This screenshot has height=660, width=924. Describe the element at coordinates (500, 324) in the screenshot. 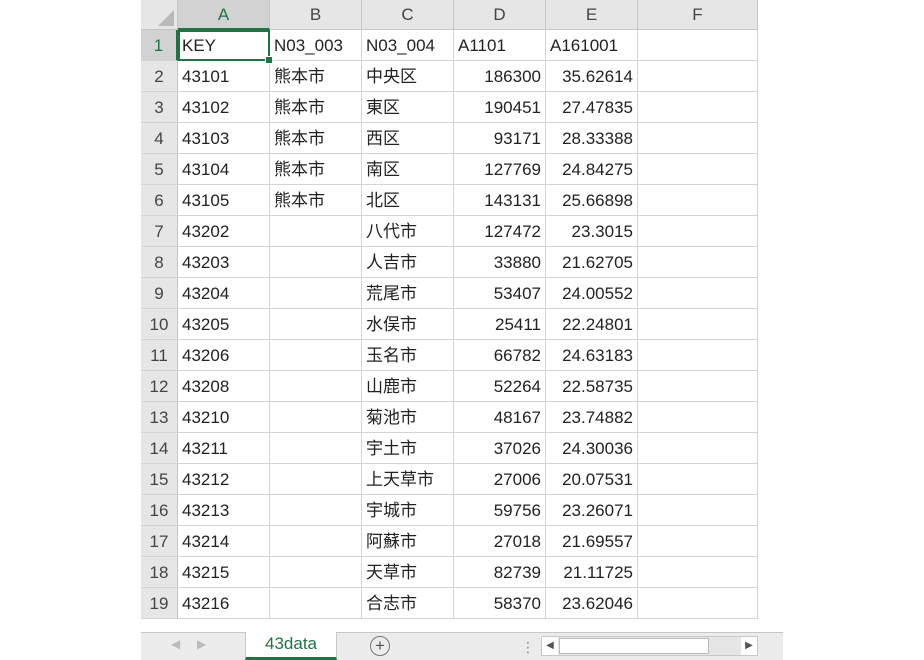

I see `cell-d10: 25411` at that location.